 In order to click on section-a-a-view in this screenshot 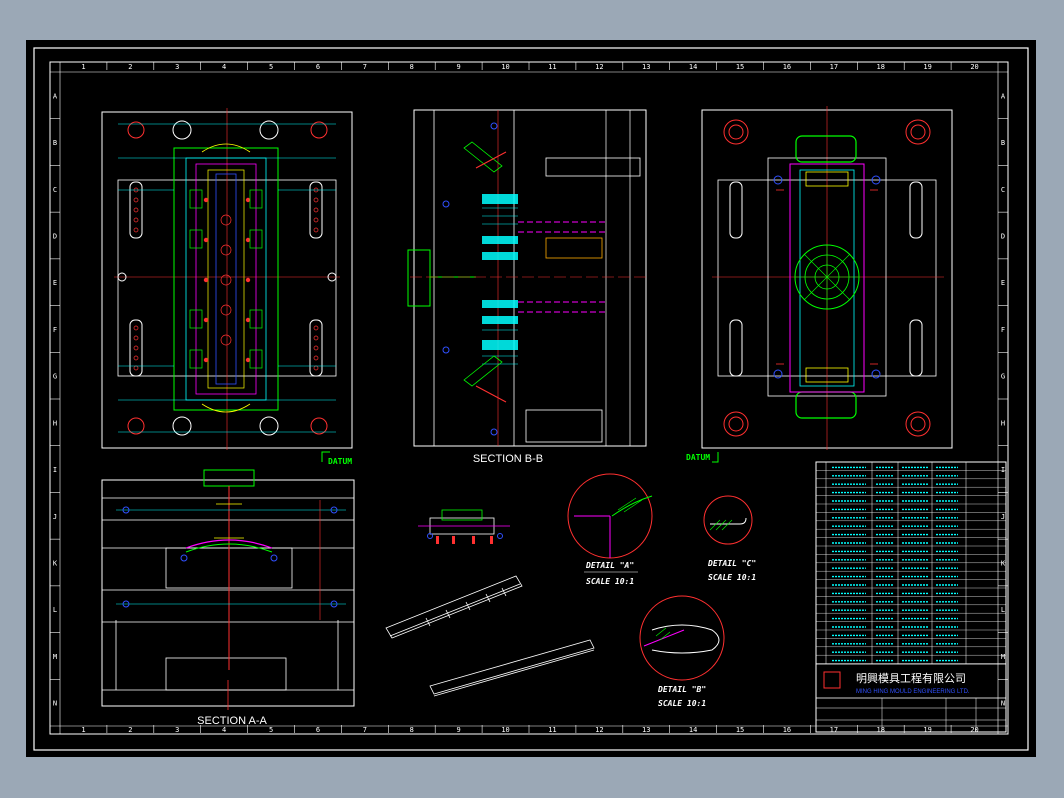, I will do `click(228, 589)`.